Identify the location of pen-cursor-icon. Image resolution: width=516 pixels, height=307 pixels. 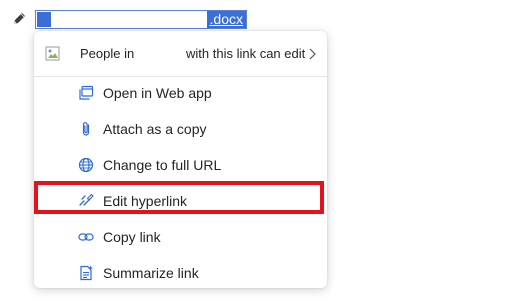
(19, 18).